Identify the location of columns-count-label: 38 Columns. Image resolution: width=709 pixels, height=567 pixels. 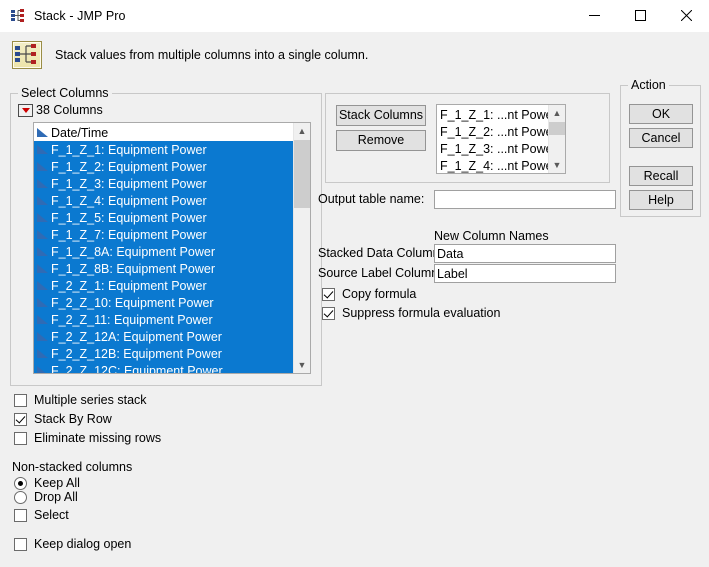
(69, 110).